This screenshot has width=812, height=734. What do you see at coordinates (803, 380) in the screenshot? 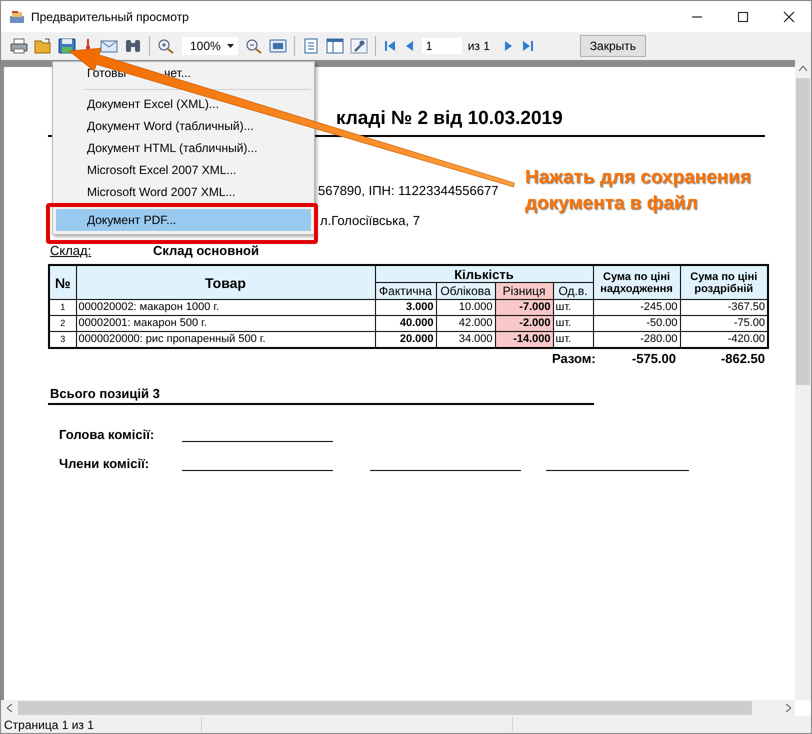
I see `vertical-scrollbar` at bounding box center [803, 380].